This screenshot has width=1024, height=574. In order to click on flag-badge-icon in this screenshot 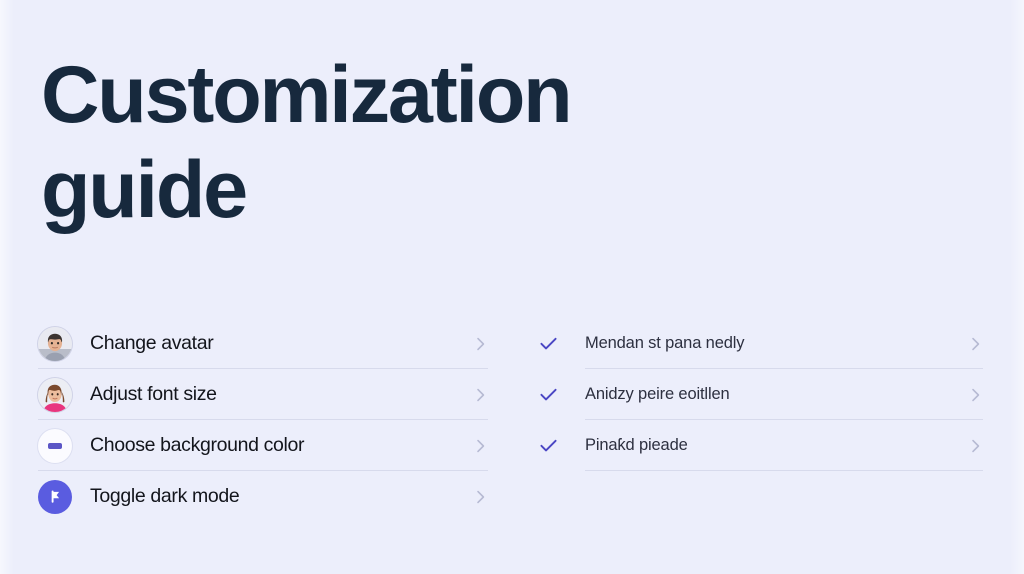, I will do `click(55, 496)`.